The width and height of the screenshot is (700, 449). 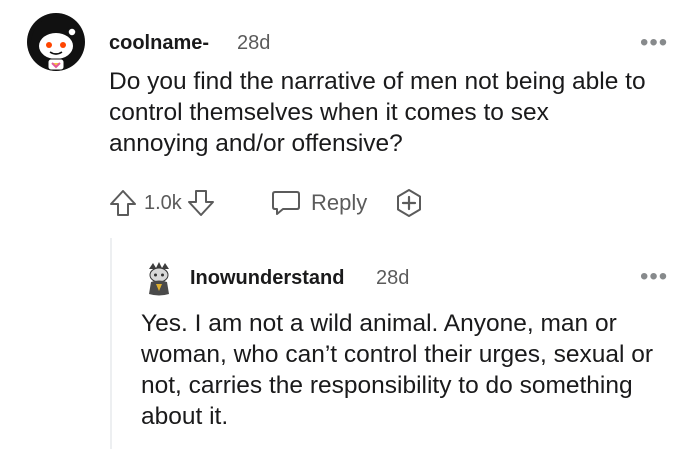 I want to click on reply-avatar, so click(x=159, y=279).